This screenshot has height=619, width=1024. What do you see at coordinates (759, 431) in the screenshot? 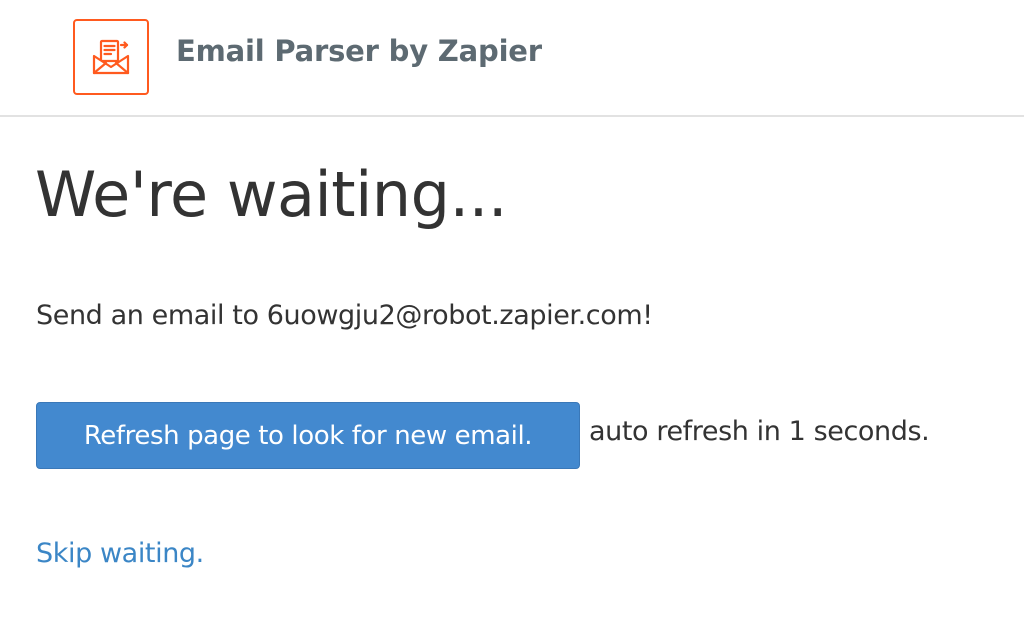
I see `auto-refresh-countdown: auto refresh in 1 seconds.` at bounding box center [759, 431].